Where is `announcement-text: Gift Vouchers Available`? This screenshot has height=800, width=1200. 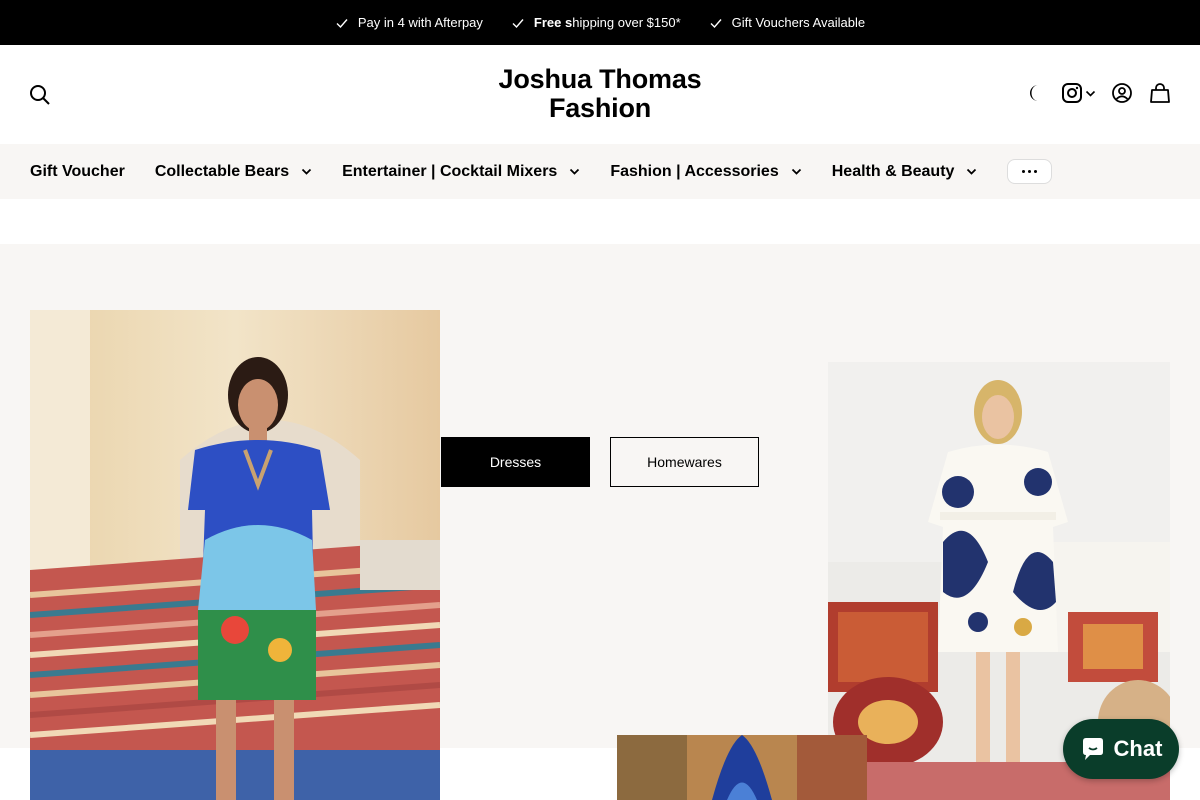
announcement-text: Gift Vouchers Available is located at coordinates (798, 22).